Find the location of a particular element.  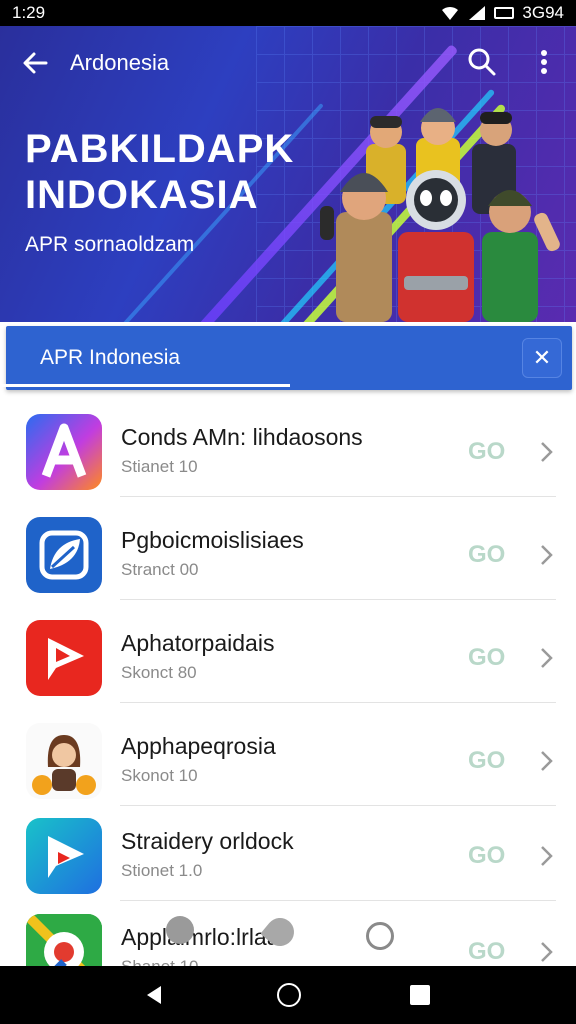

system-nav-bar is located at coordinates (288, 995).